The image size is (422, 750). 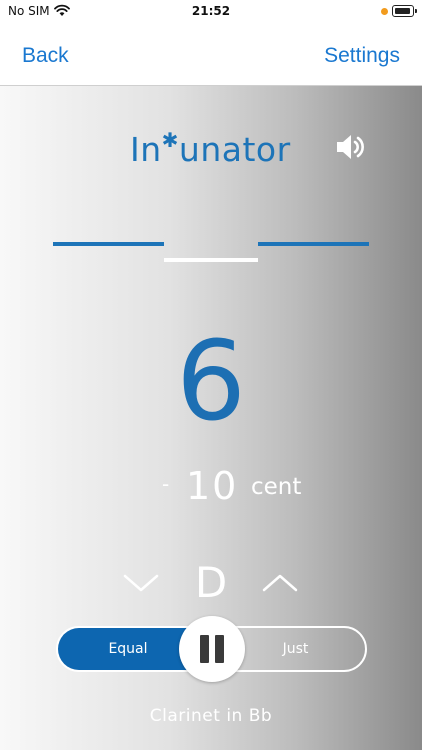 I want to click on meter-left-bar, so click(x=108, y=244).